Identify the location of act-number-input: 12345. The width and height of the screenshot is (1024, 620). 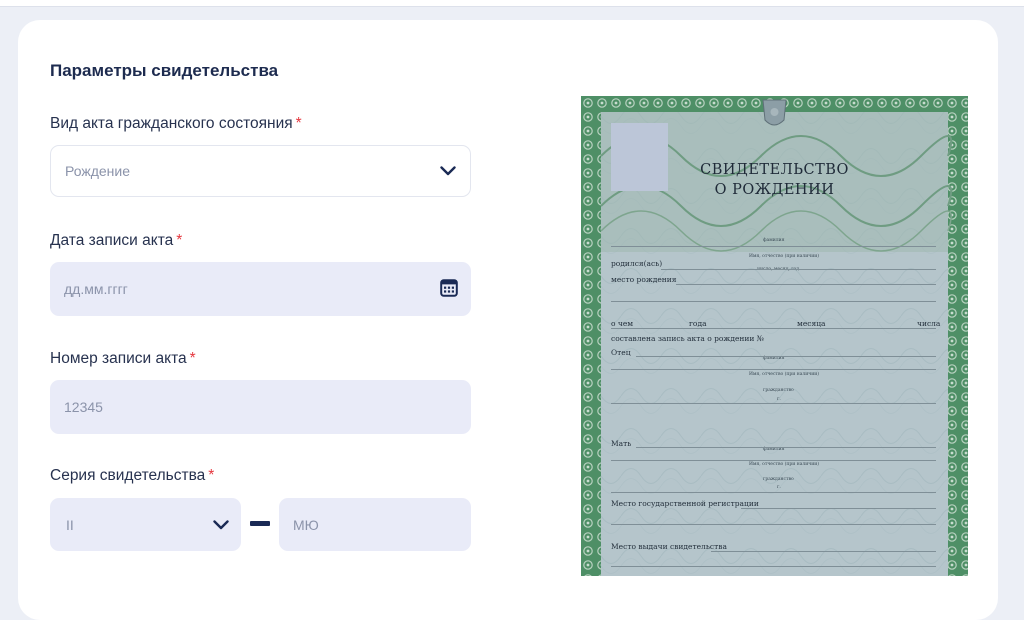
(260, 407).